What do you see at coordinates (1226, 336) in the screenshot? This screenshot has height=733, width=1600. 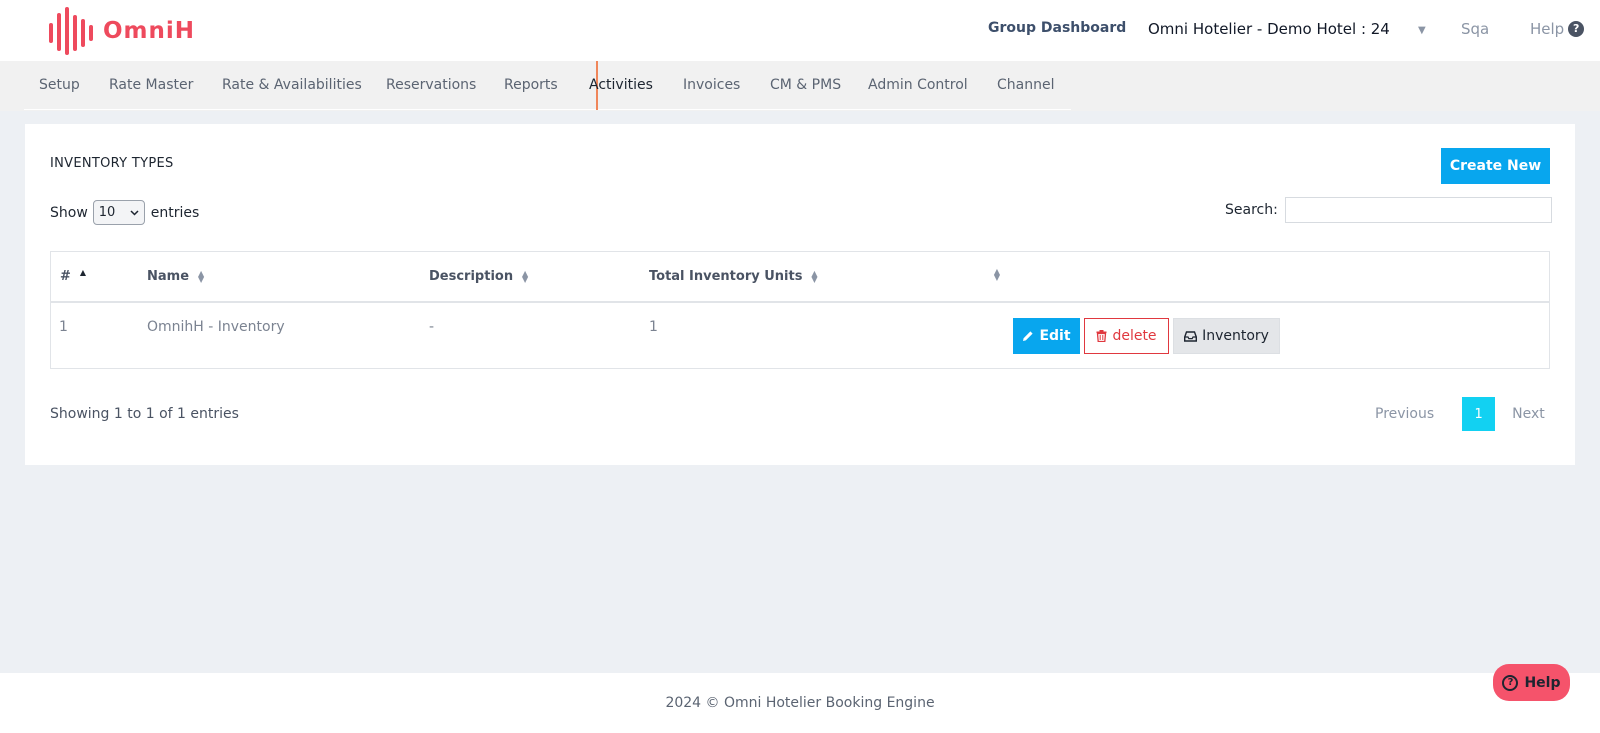 I see `inventory-button: Inventory` at bounding box center [1226, 336].